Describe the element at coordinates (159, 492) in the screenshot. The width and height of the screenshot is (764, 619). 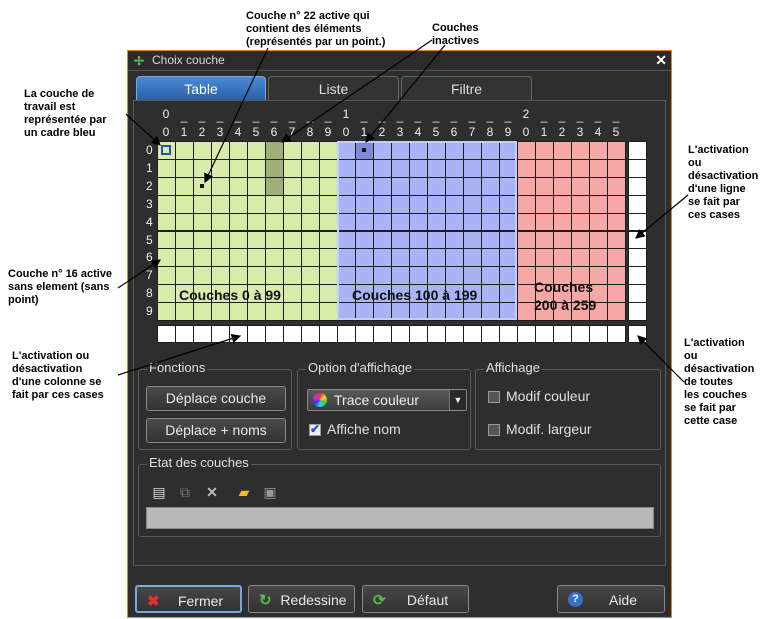
I see `printer-icon: ▤` at that location.